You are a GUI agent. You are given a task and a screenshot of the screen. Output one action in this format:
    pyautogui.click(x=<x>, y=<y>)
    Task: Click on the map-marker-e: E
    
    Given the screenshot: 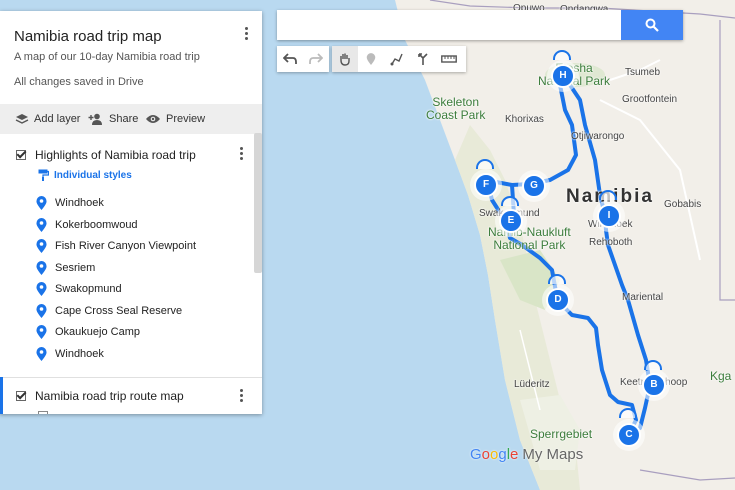 What is the action you would take?
    pyautogui.click(x=511, y=221)
    